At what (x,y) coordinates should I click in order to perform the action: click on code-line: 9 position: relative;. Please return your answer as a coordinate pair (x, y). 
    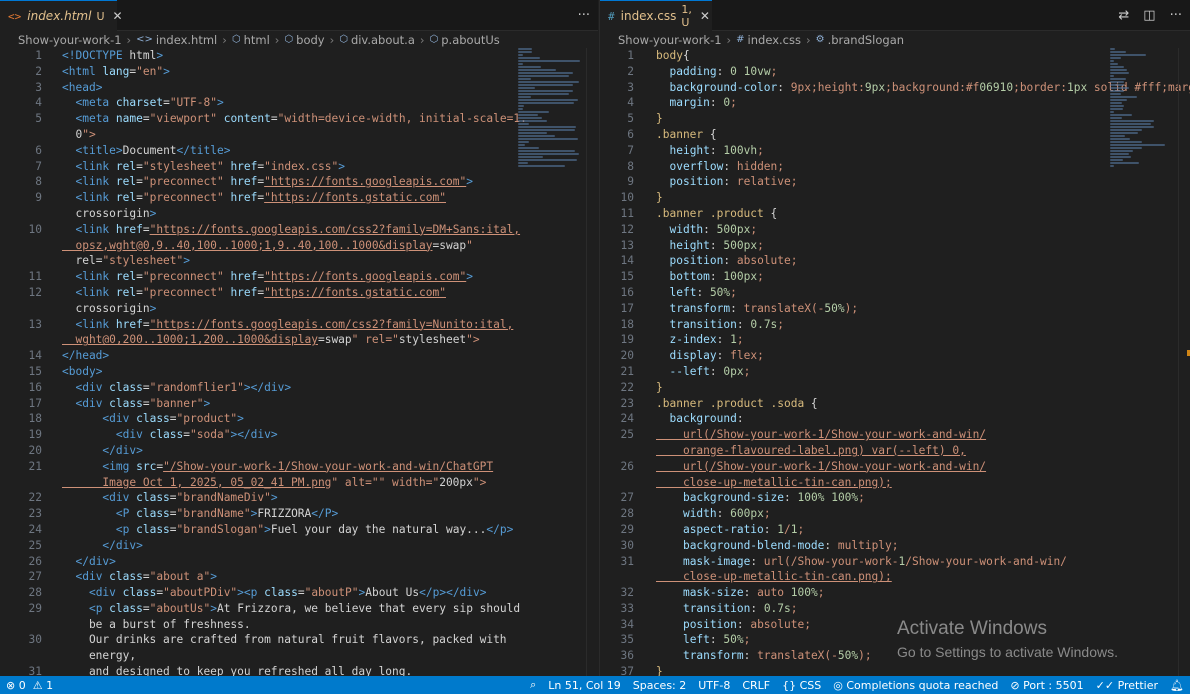
    Looking at the image, I should click on (895, 182).